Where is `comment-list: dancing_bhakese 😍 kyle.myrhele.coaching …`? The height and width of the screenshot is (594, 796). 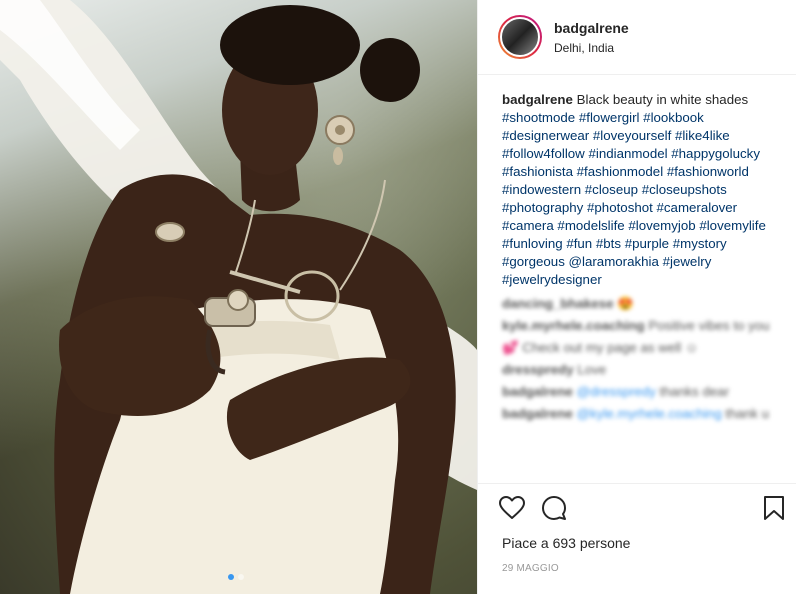 comment-list: dancing_bhakese 😍 kyle.myrhele.coaching … is located at coordinates (639, 359).